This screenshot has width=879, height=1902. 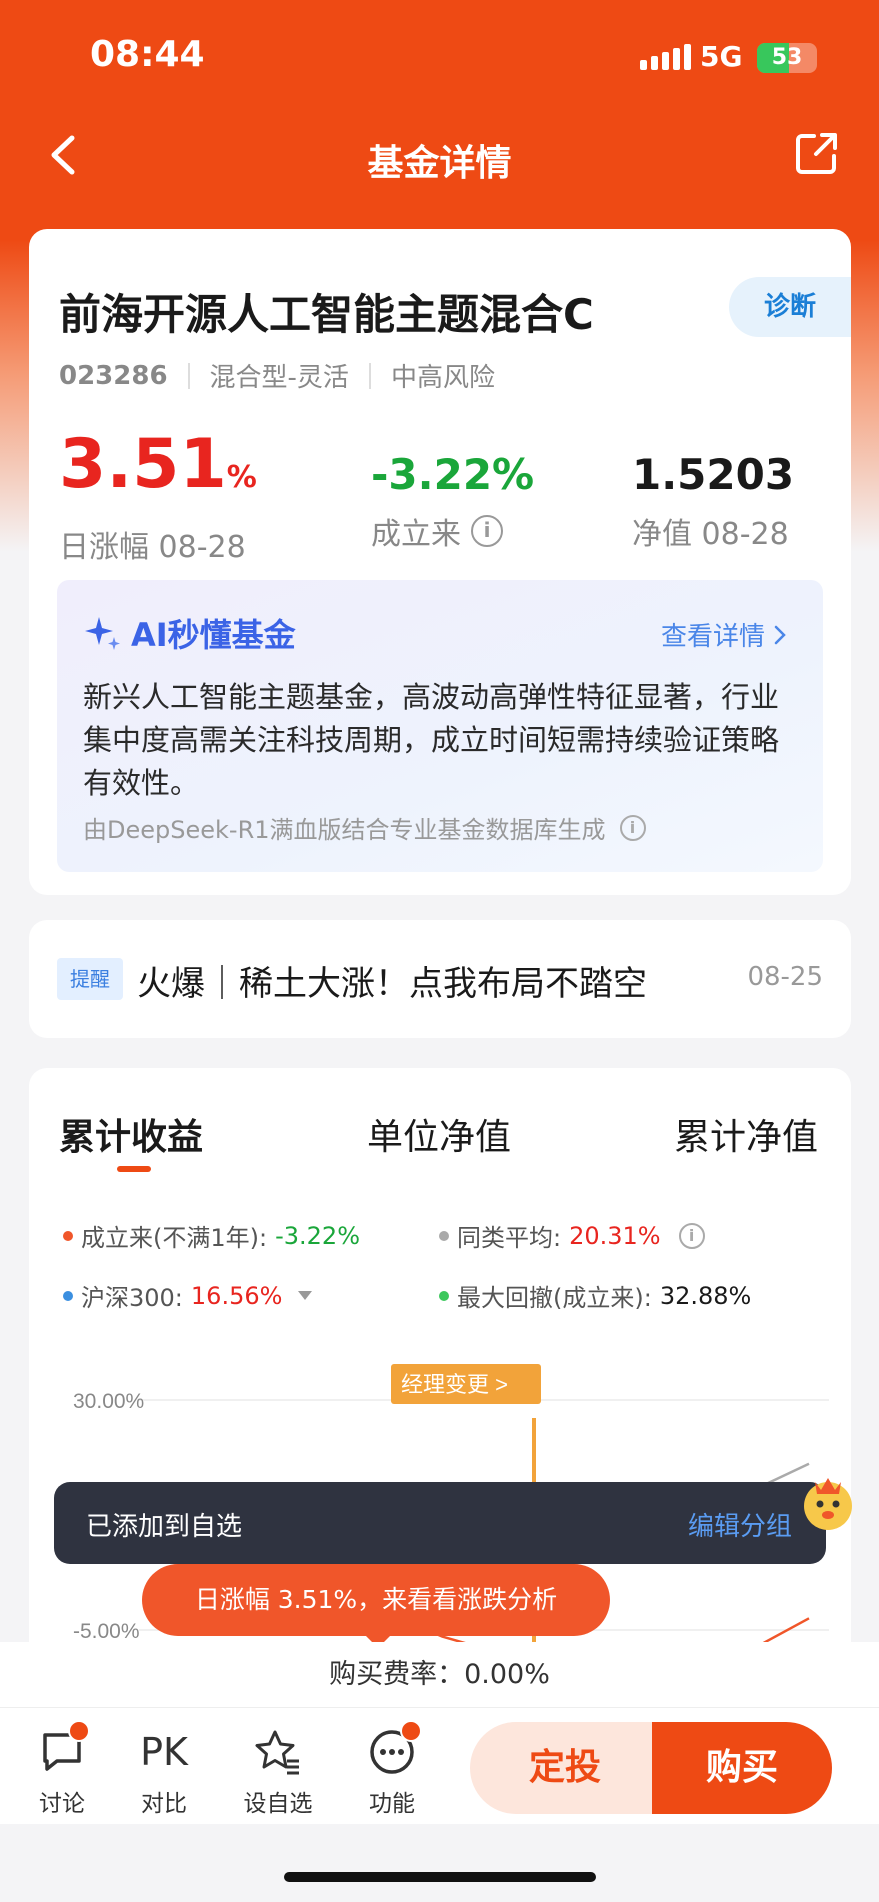 I want to click on buy-button: 购买, so click(x=742, y=1768).